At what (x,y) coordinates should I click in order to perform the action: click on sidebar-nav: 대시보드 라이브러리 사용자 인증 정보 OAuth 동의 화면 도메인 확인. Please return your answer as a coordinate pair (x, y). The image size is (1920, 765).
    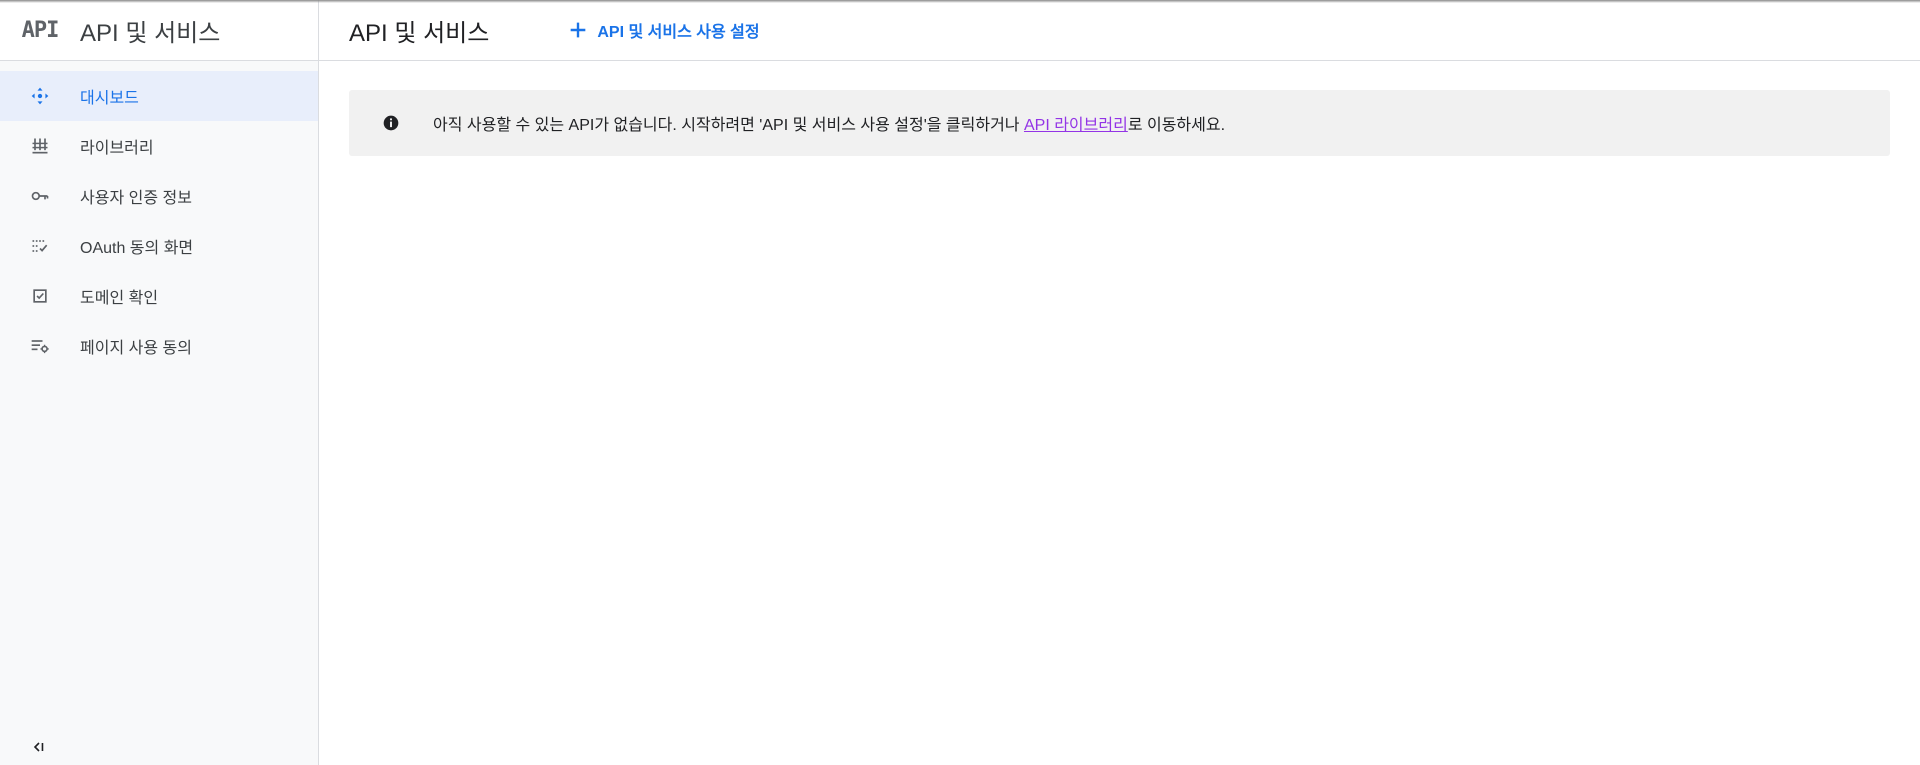
    Looking at the image, I should click on (159, 221).